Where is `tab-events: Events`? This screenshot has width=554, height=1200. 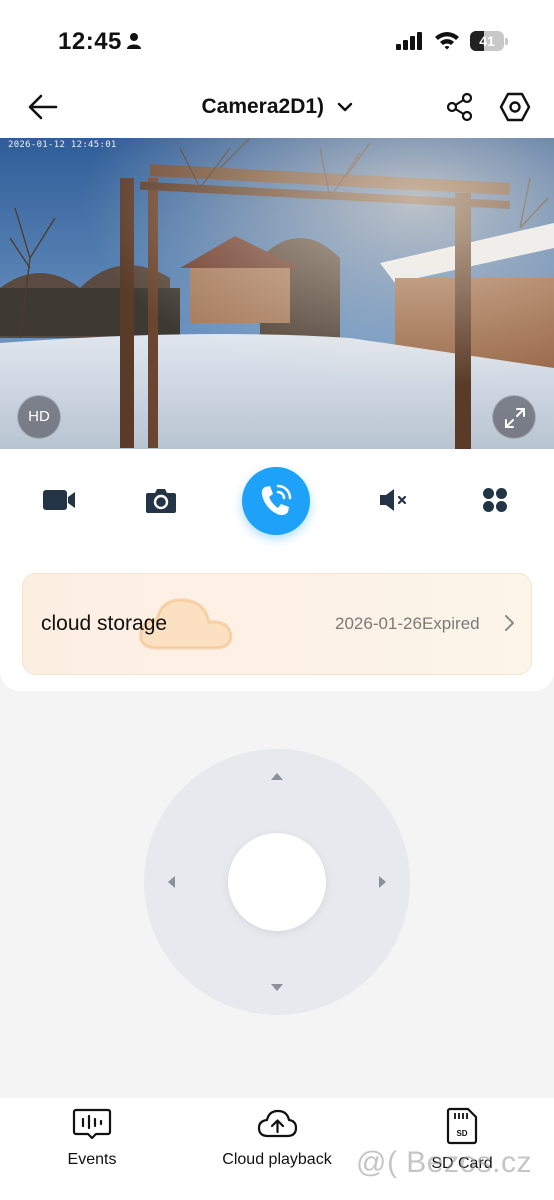 tab-events: Events is located at coordinates (92, 1149).